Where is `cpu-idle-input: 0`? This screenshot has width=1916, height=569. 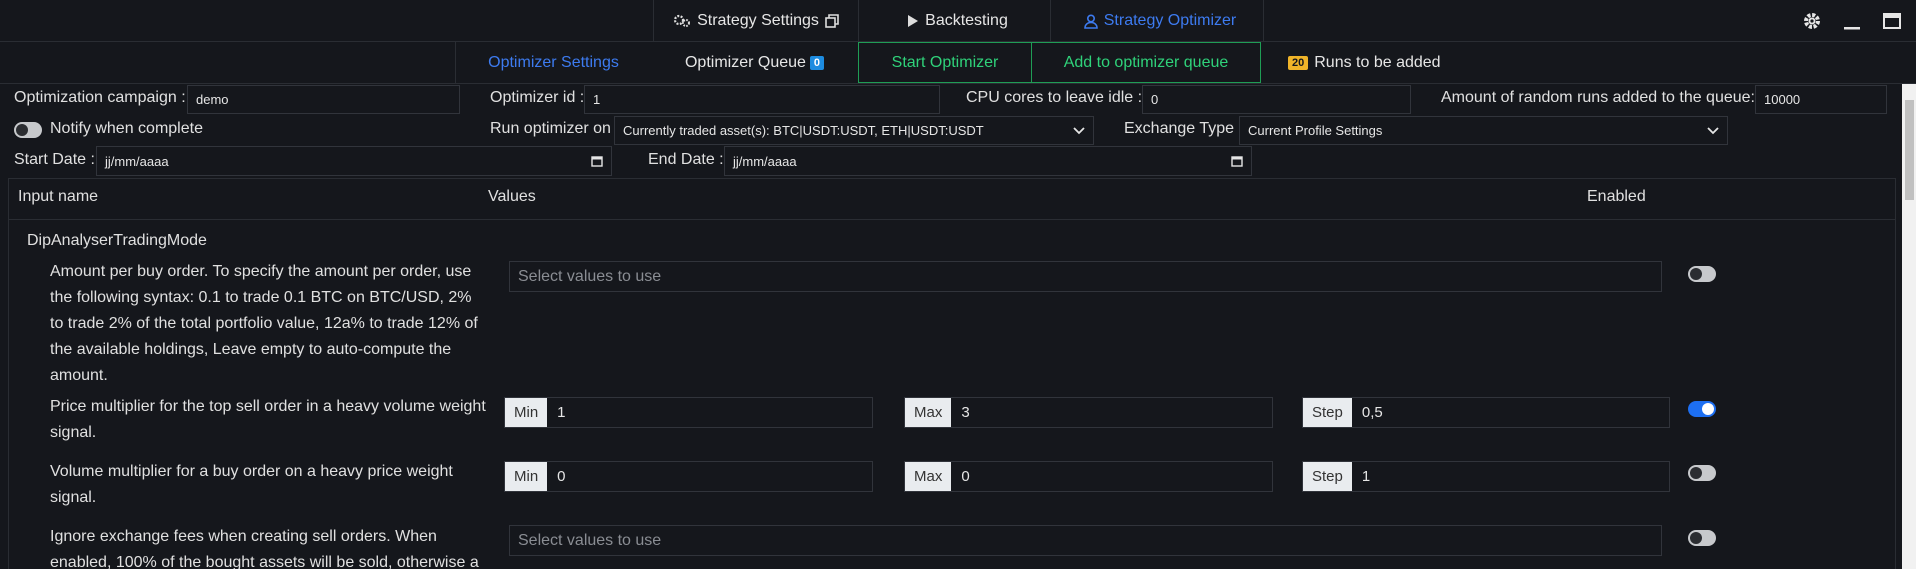
cpu-idle-input: 0 is located at coordinates (1276, 99).